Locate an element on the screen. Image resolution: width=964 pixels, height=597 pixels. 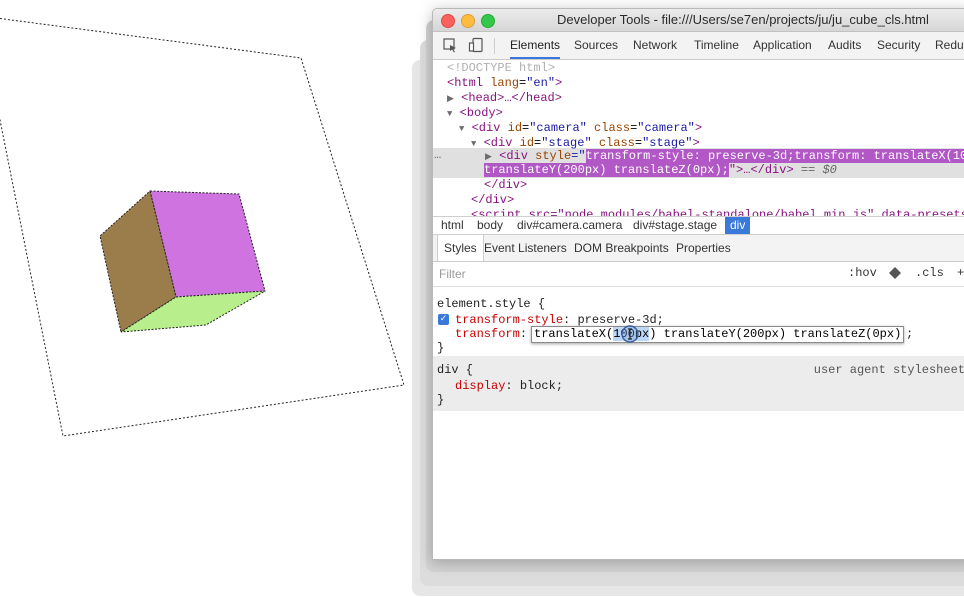
inspect-element-icon is located at coordinates (450, 45).